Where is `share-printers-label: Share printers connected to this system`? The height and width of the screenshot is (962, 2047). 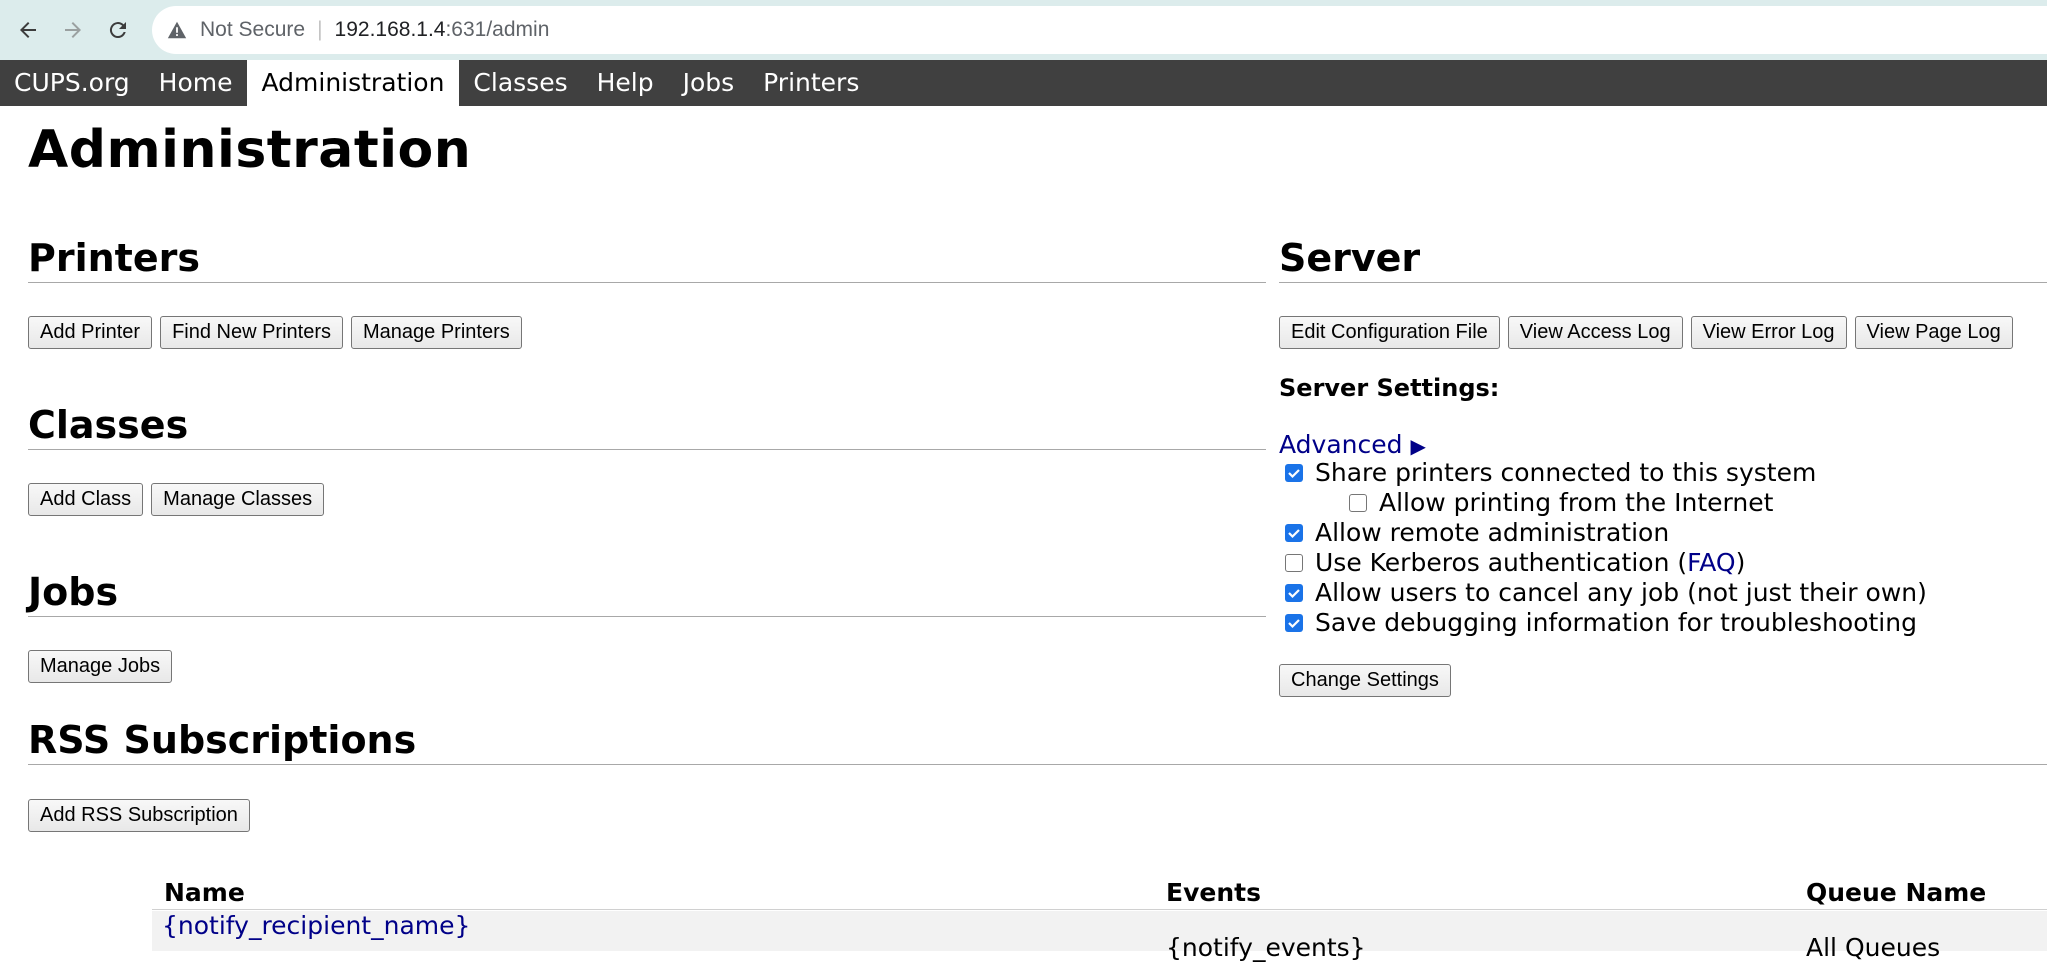
share-printers-label: Share printers connected to this system is located at coordinates (1566, 472).